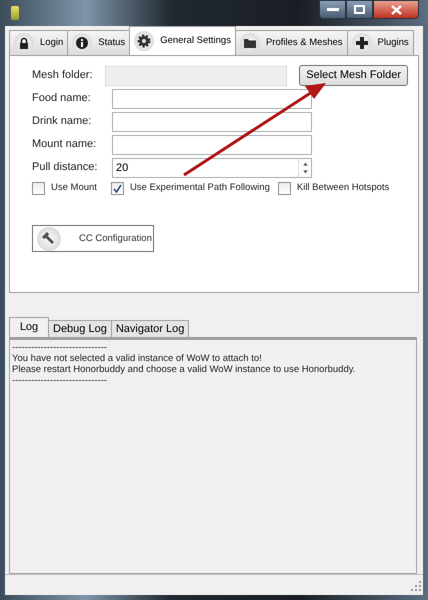 This screenshot has height=600, width=428. What do you see at coordinates (380, 42) in the screenshot?
I see `tab: Plugins` at bounding box center [380, 42].